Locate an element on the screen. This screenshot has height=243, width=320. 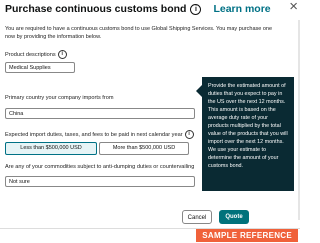
product-descriptions-label: Product descriptions i is located at coordinates (36, 54).